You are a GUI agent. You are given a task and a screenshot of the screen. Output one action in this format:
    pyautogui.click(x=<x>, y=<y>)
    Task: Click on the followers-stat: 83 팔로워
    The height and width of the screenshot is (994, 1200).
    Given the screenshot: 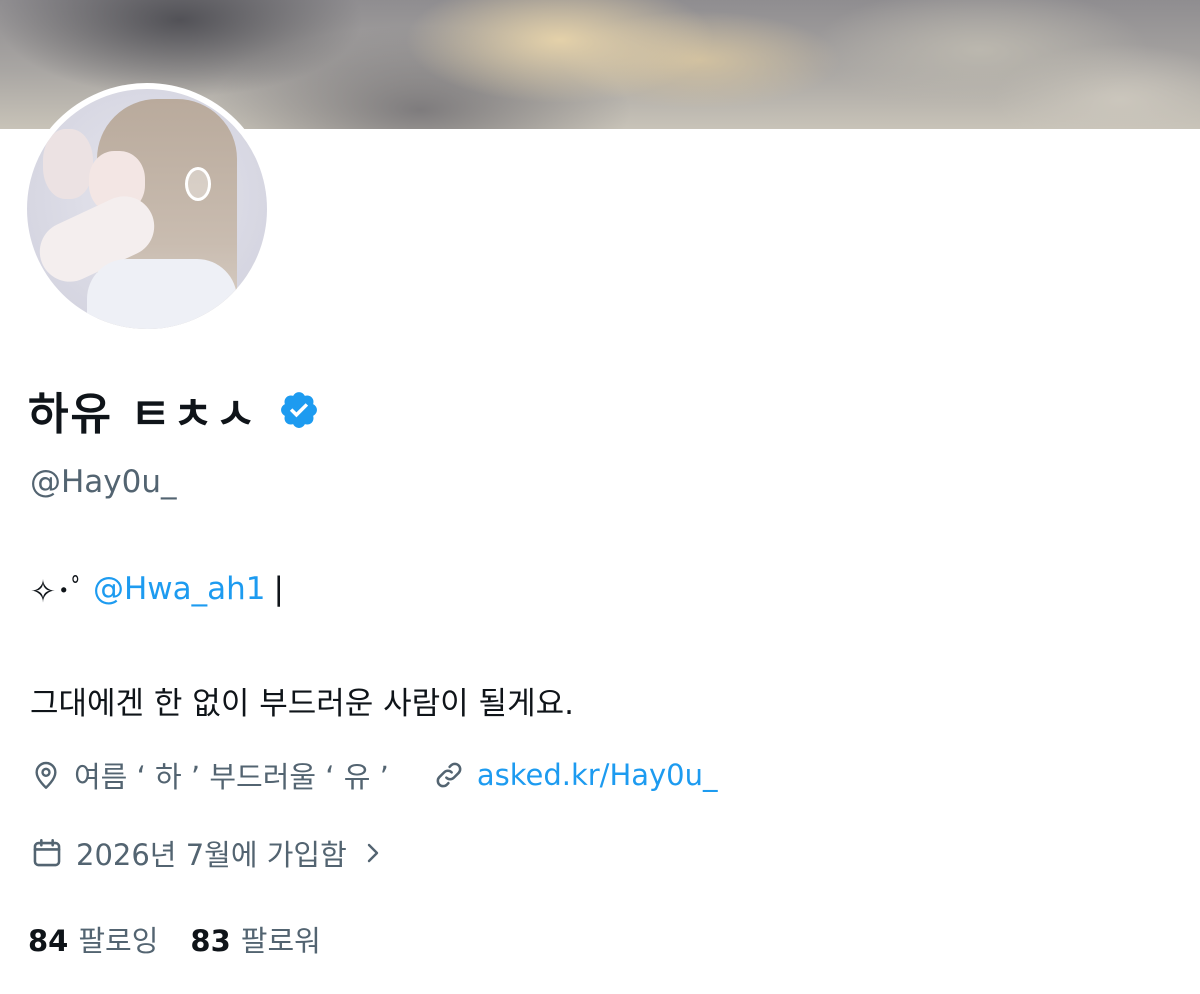 What is the action you would take?
    pyautogui.click(x=255, y=939)
    